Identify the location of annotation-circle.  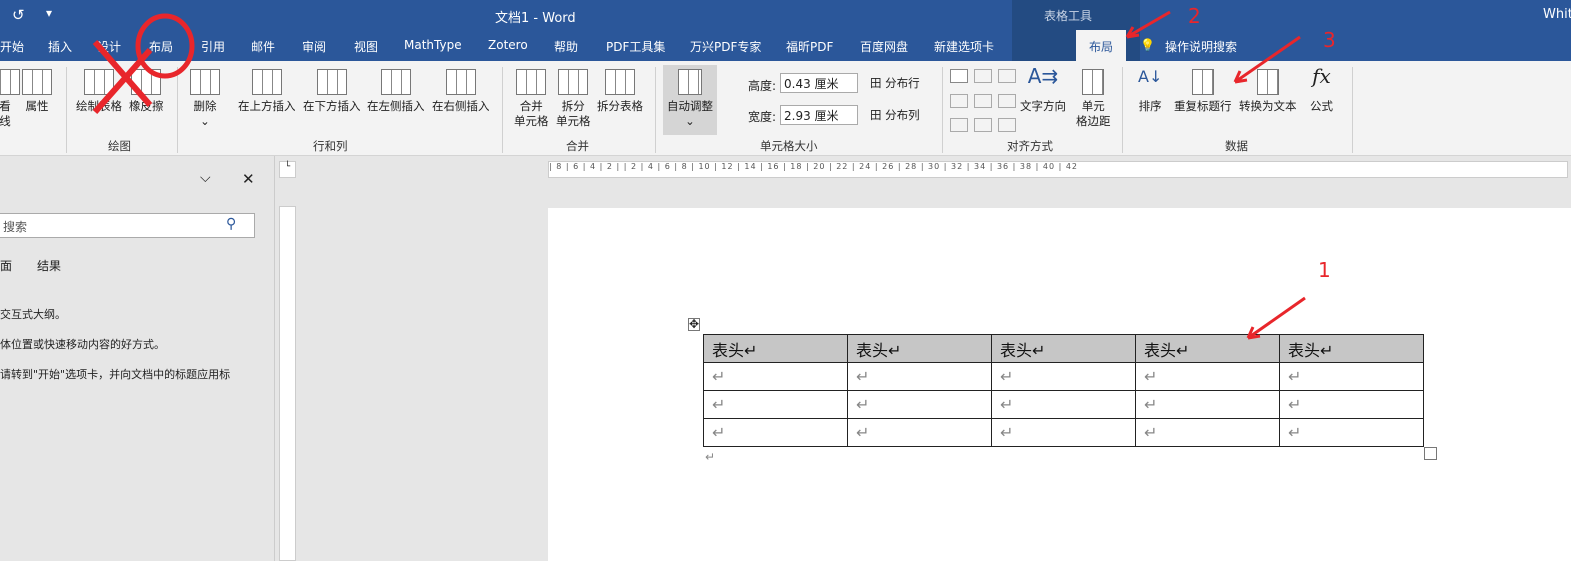
(165, 46).